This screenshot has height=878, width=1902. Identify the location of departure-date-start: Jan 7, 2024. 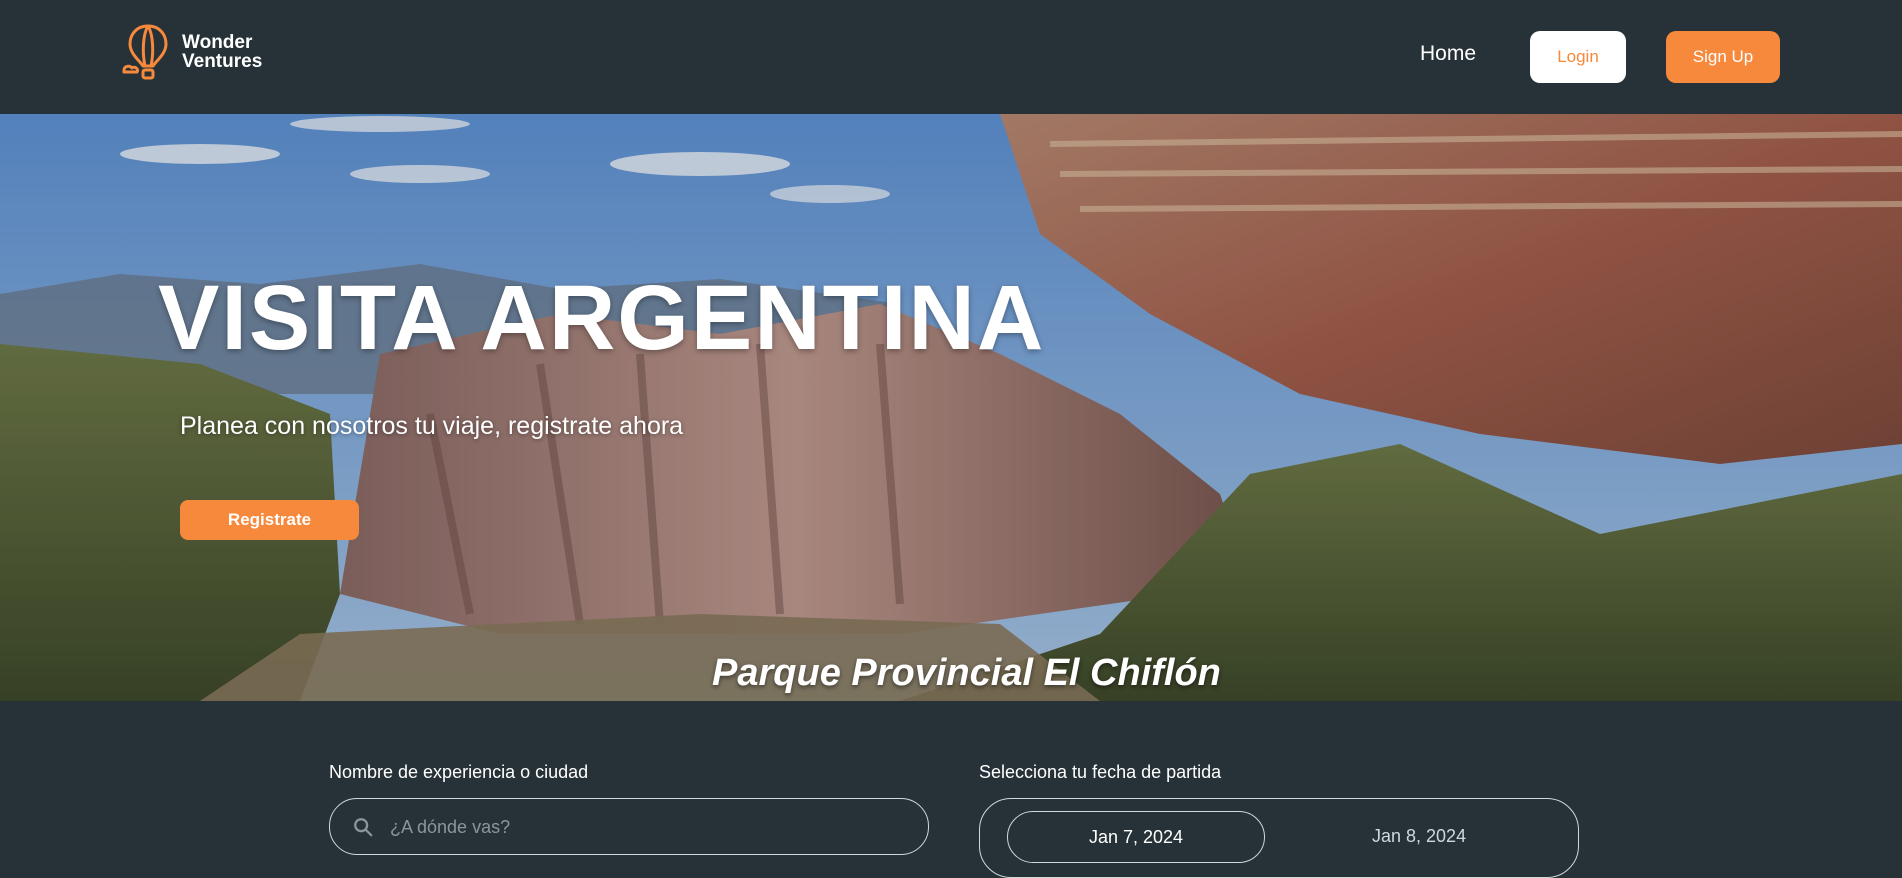
(1136, 837).